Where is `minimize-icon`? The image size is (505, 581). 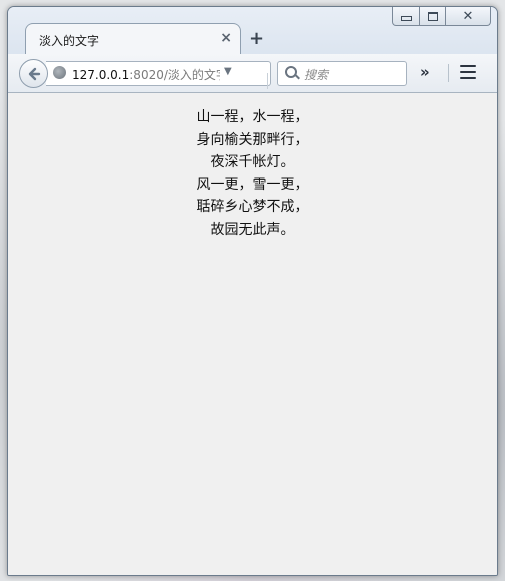 minimize-icon is located at coordinates (406, 18).